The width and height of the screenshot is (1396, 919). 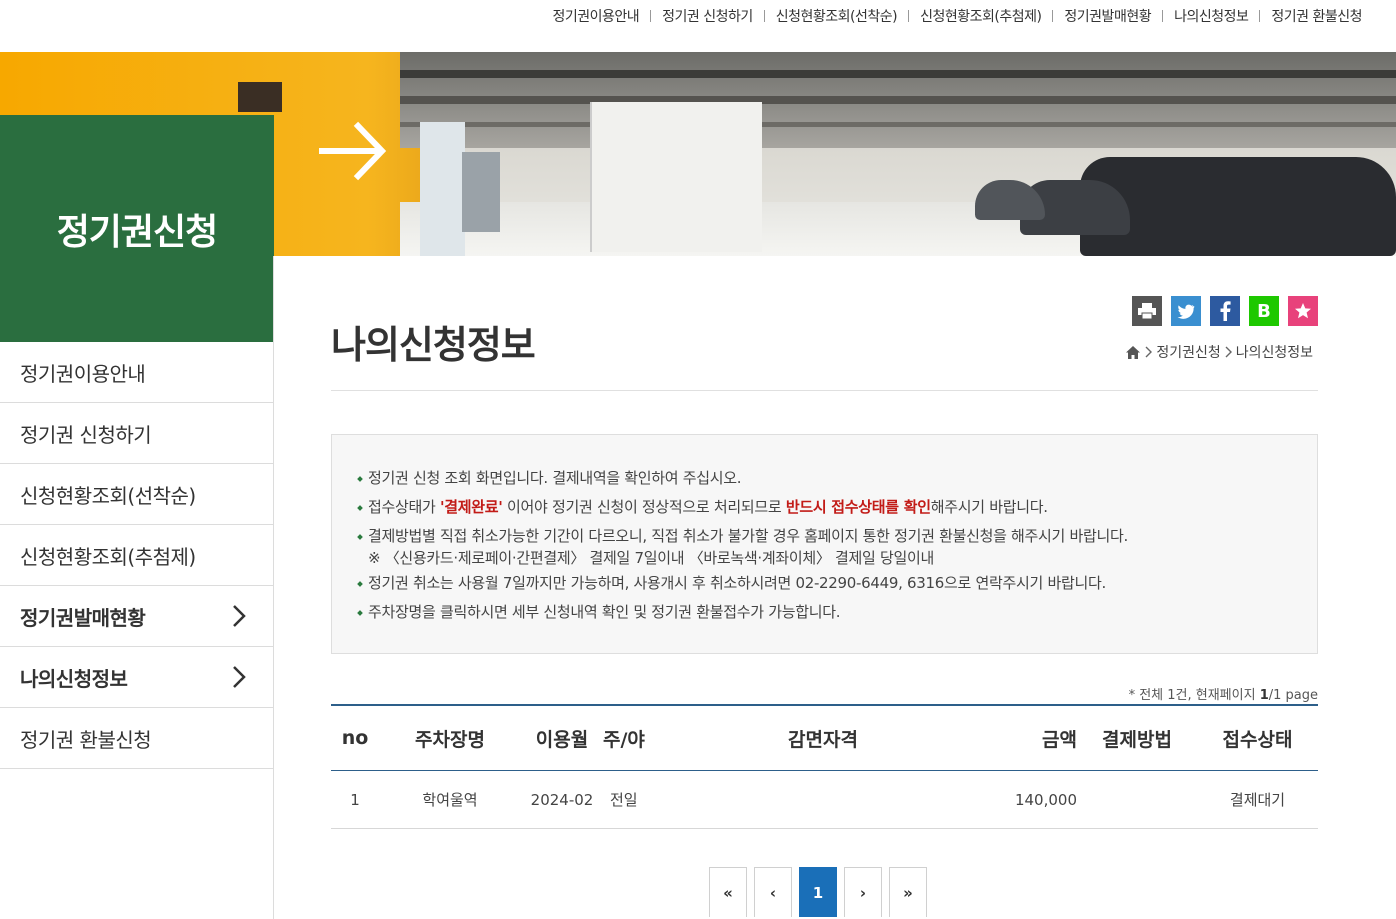 What do you see at coordinates (562, 737) in the screenshot?
I see `column-header: 이용월` at bounding box center [562, 737].